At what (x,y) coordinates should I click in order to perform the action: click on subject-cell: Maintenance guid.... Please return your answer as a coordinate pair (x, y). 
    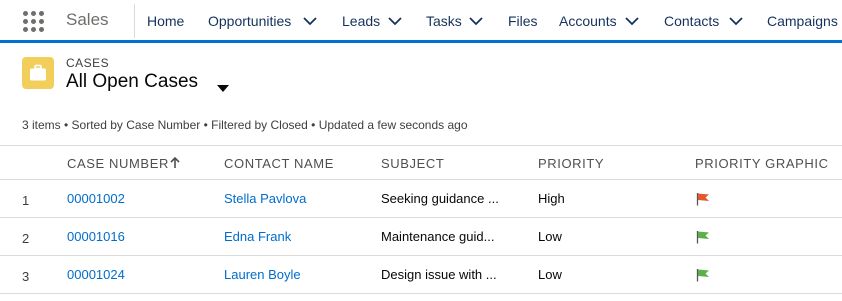
    Looking at the image, I should click on (438, 236).